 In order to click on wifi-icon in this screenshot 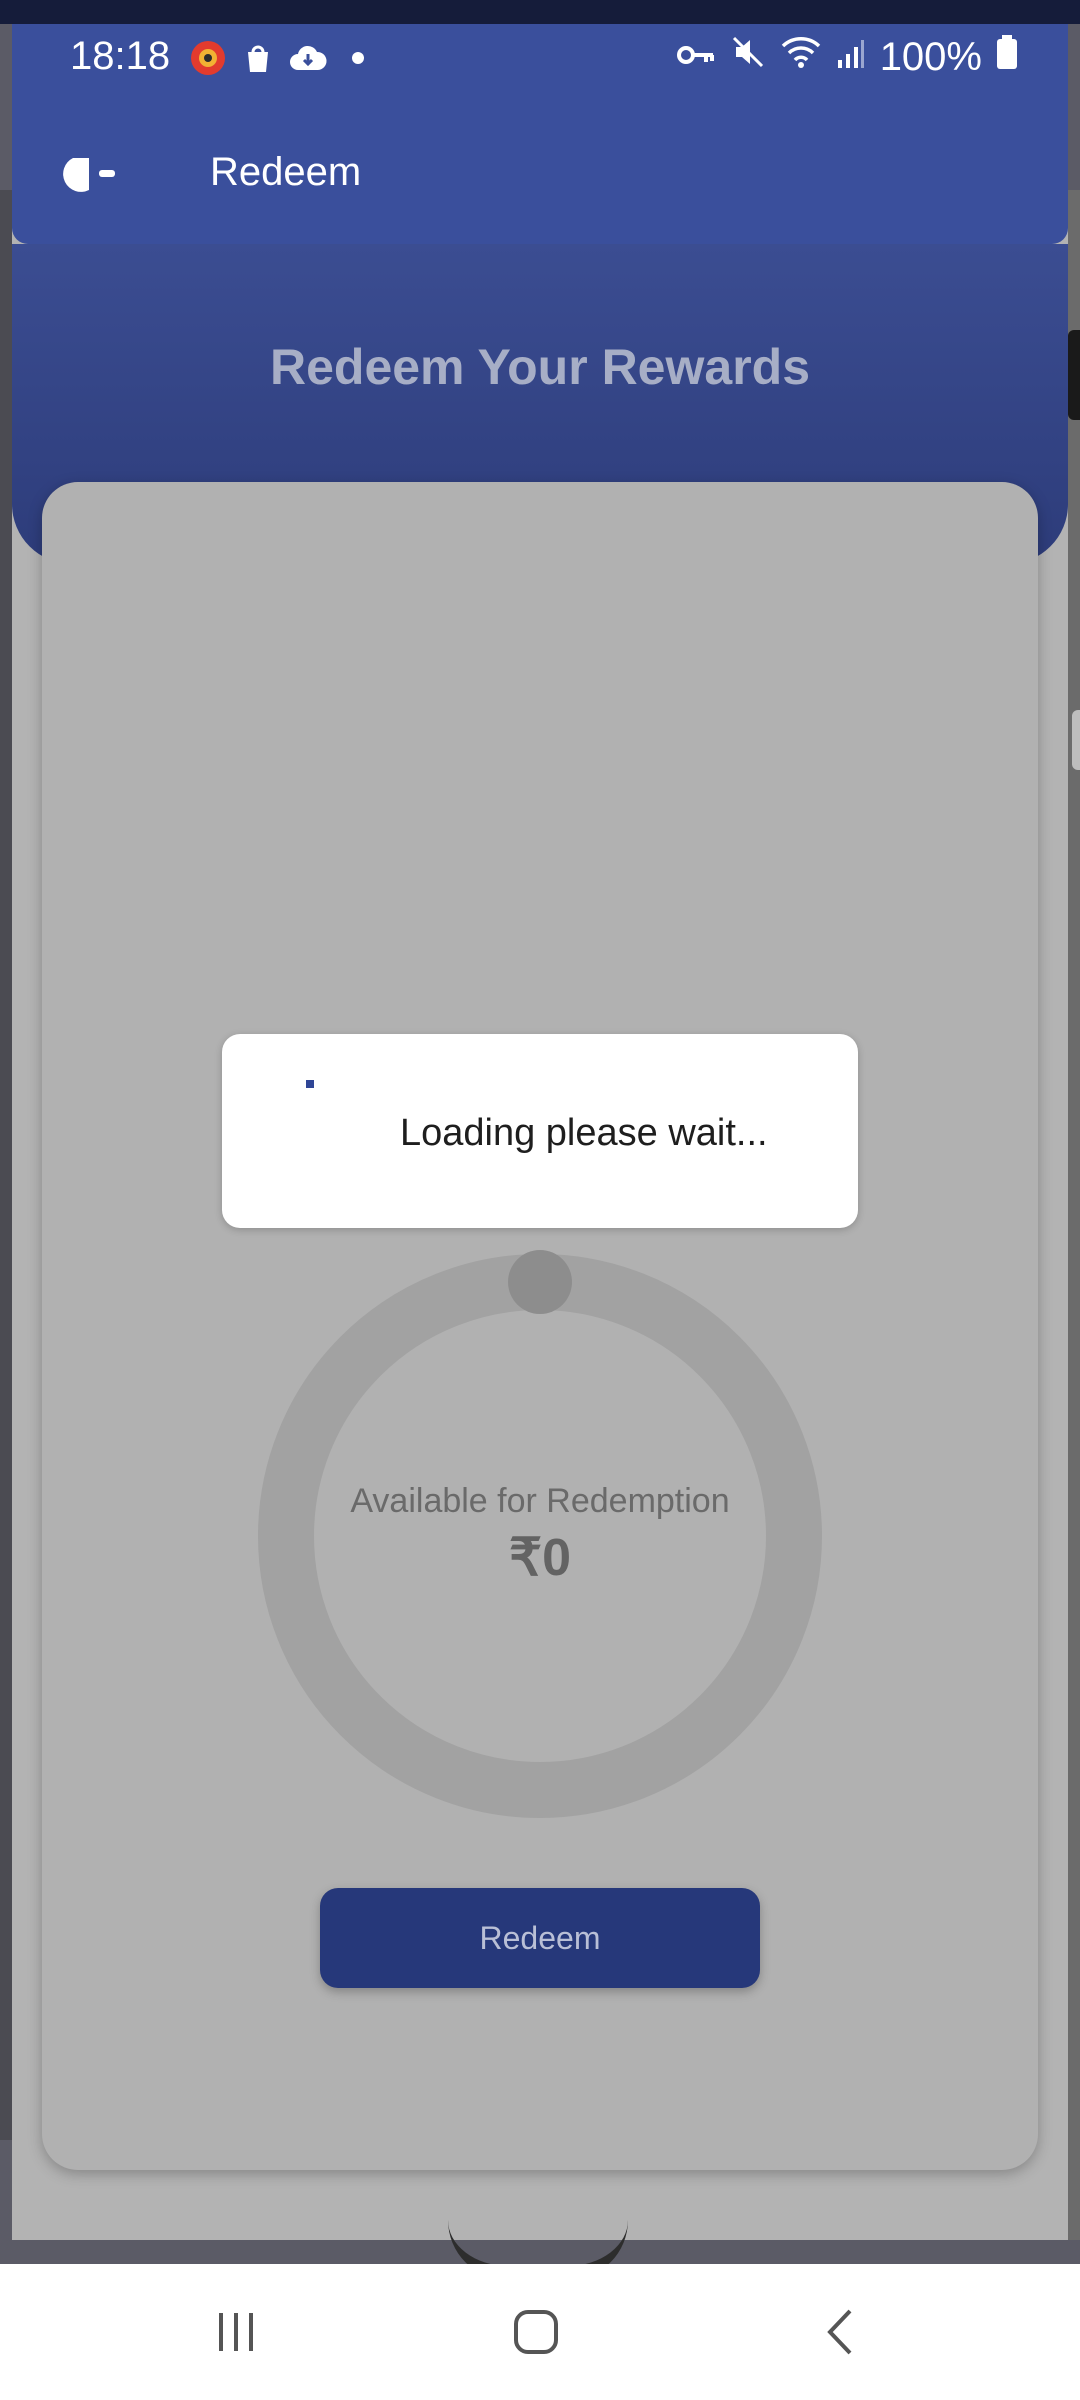, I will do `click(801, 57)`.